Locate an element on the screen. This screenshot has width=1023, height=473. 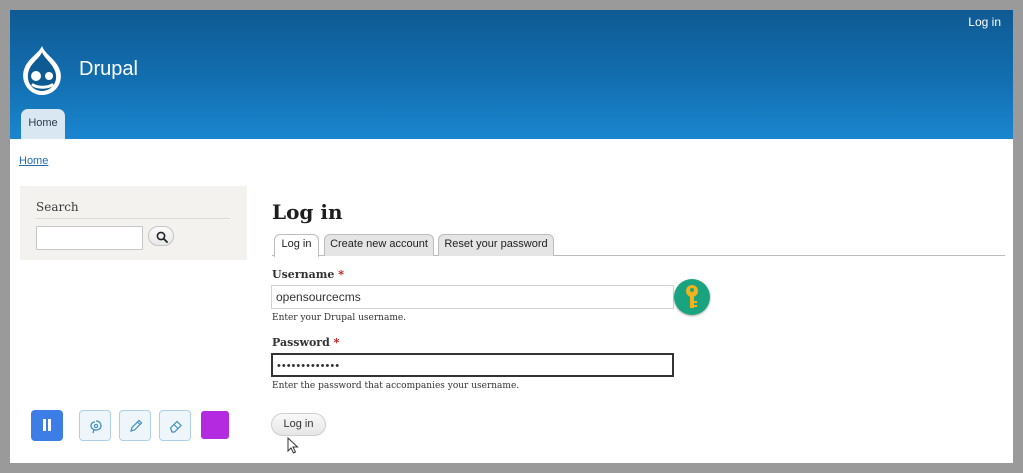
eraser-icon is located at coordinates (175, 426).